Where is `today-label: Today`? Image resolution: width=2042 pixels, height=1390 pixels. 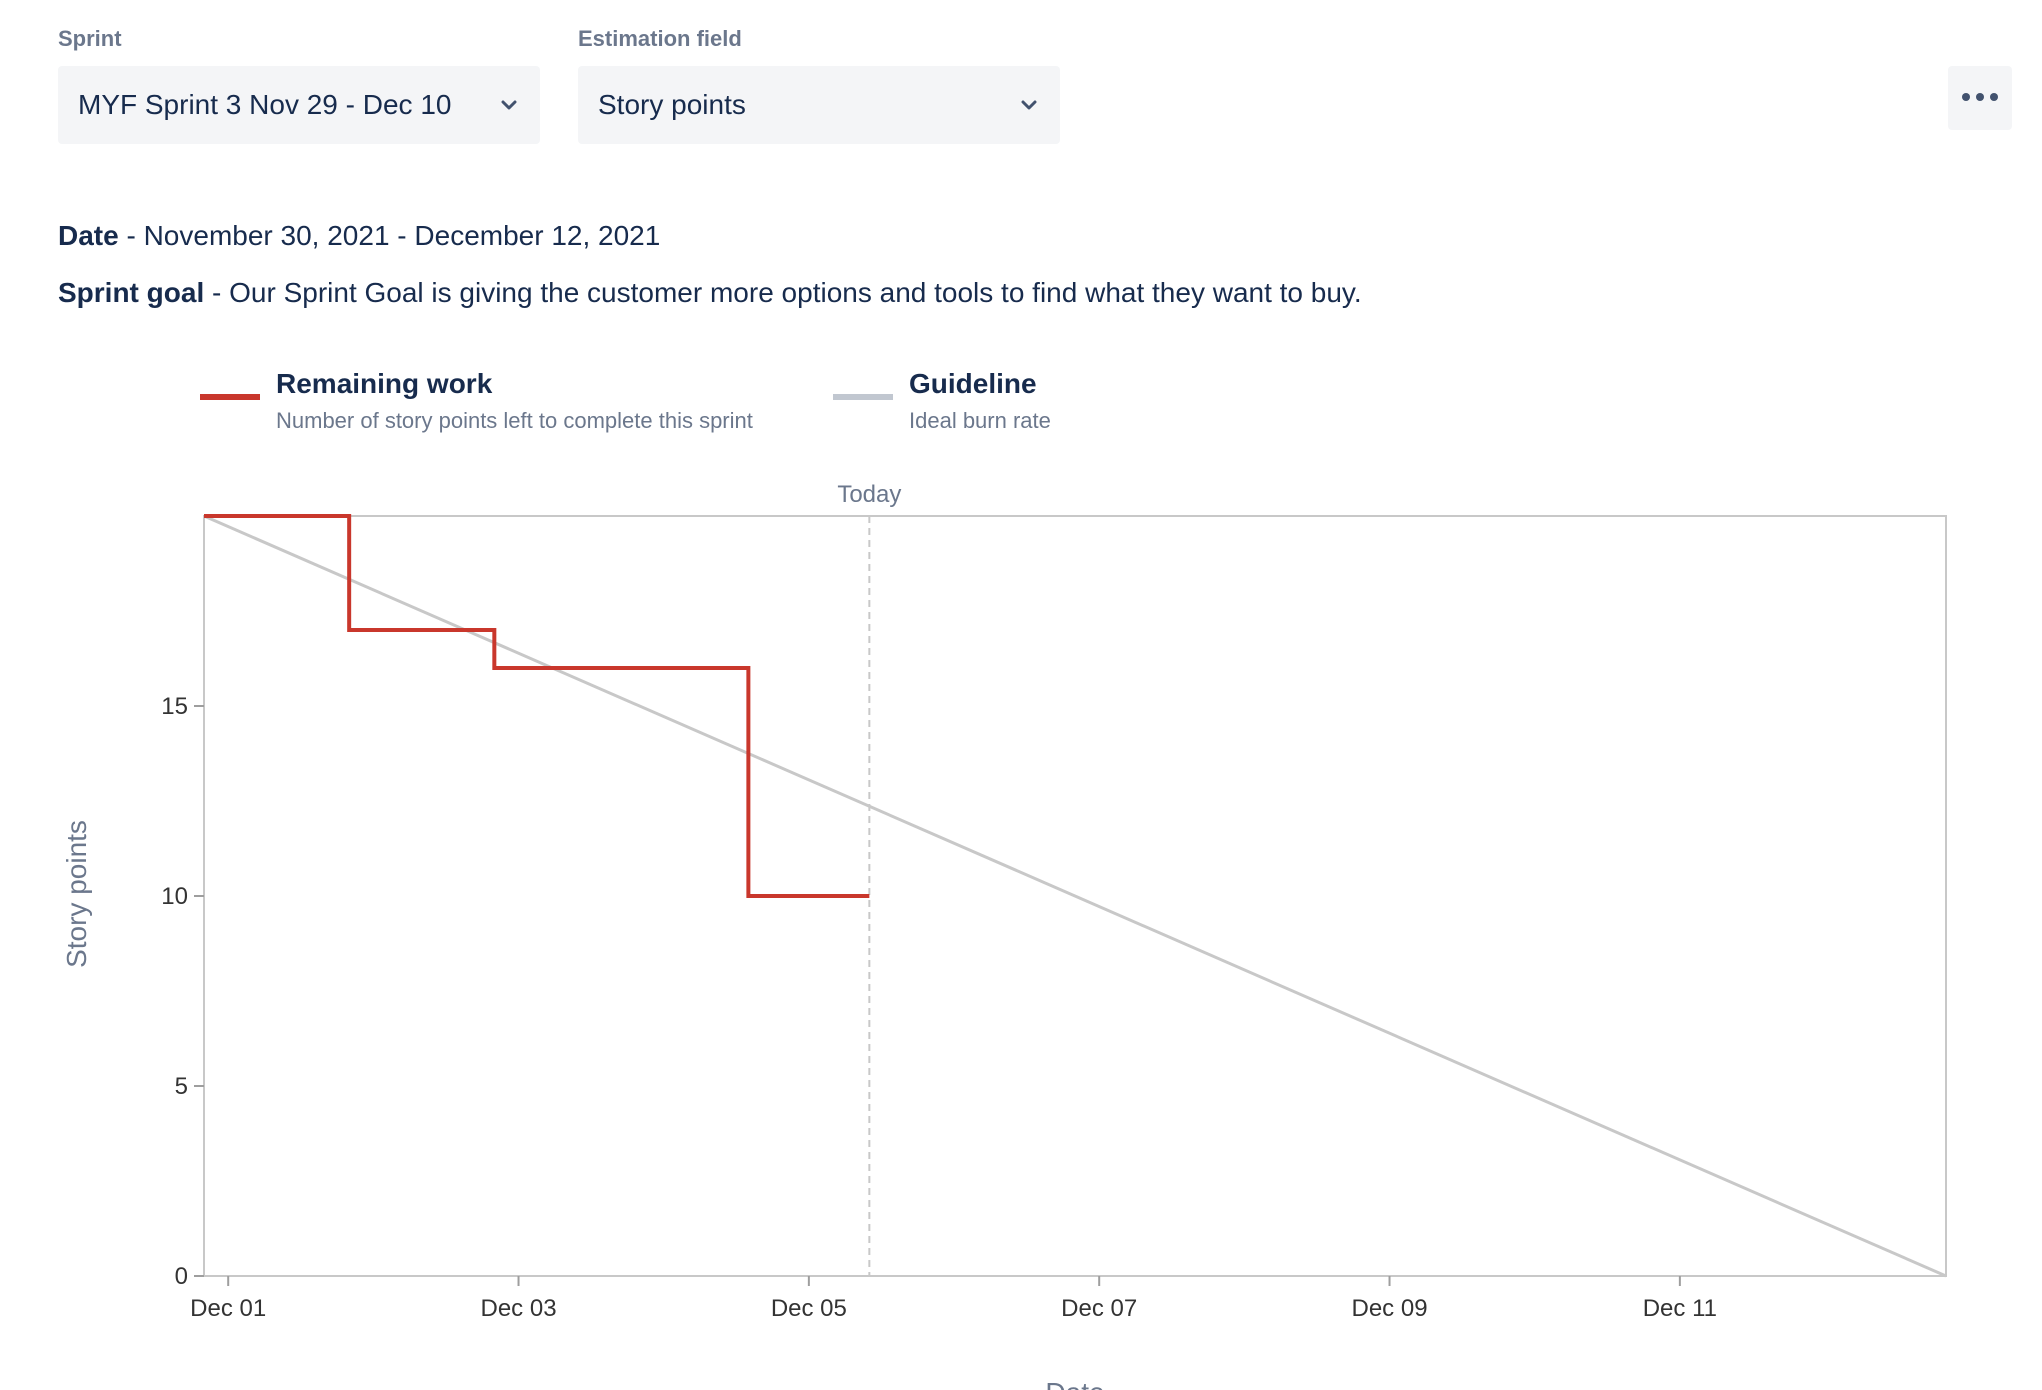
today-label: Today is located at coordinates (869, 494).